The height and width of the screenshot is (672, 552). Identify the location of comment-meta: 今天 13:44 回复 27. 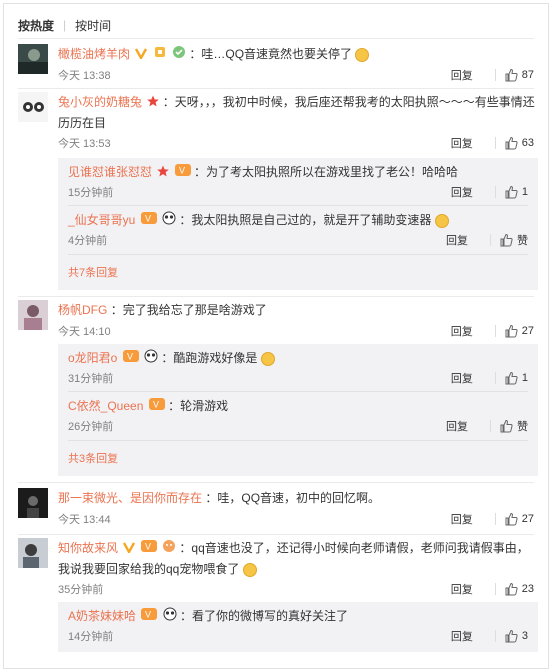
(296, 519).